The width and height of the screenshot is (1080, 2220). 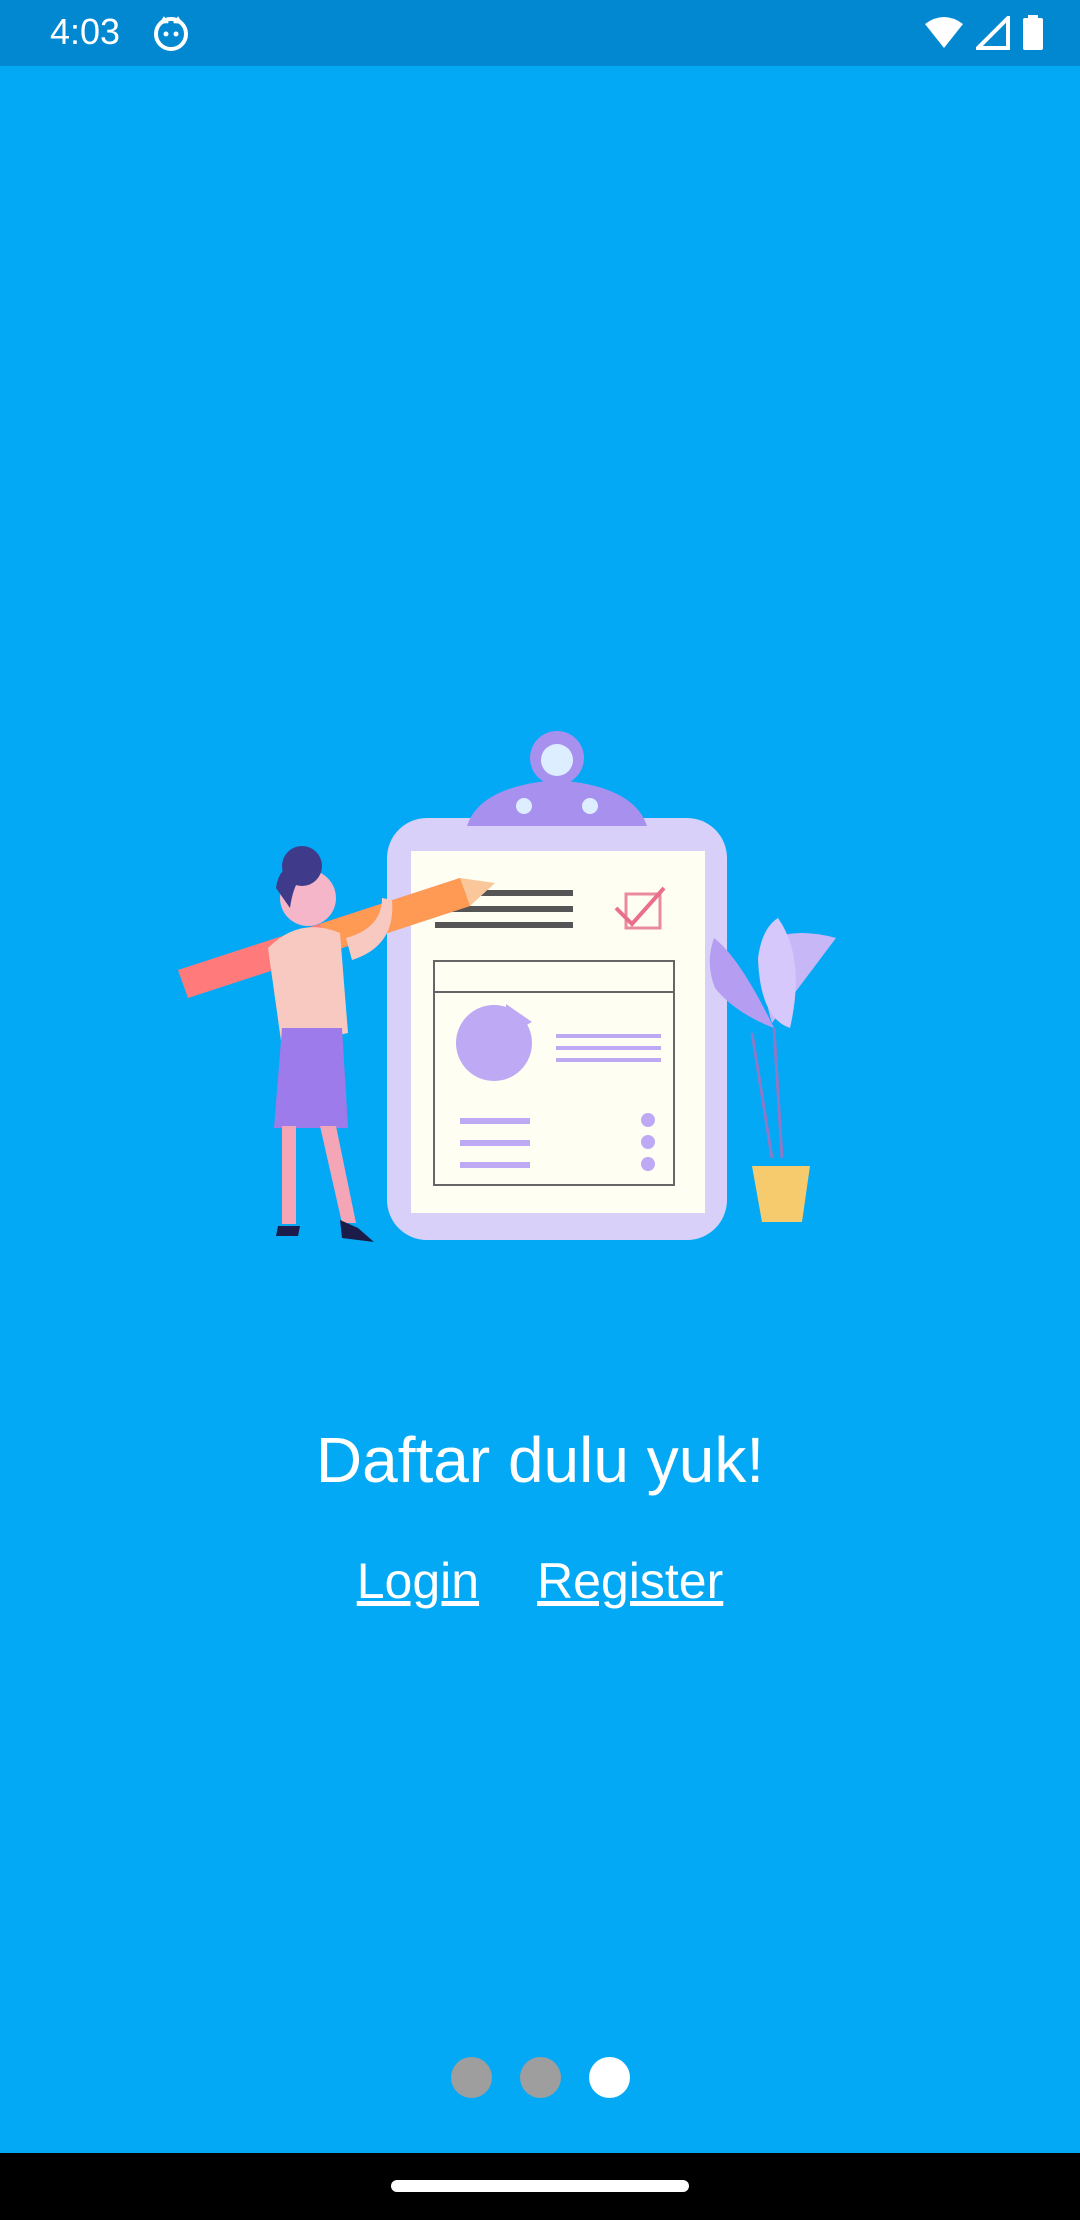 I want to click on status-bar: 4:03, so click(x=540, y=33).